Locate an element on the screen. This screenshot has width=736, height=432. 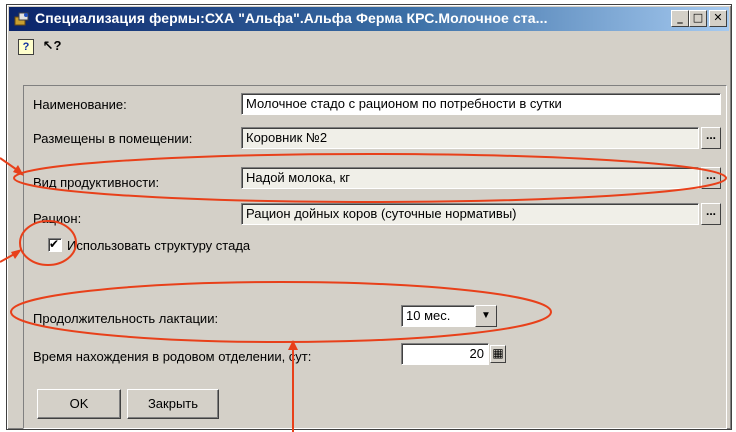
app-icon is located at coordinates (21, 19).